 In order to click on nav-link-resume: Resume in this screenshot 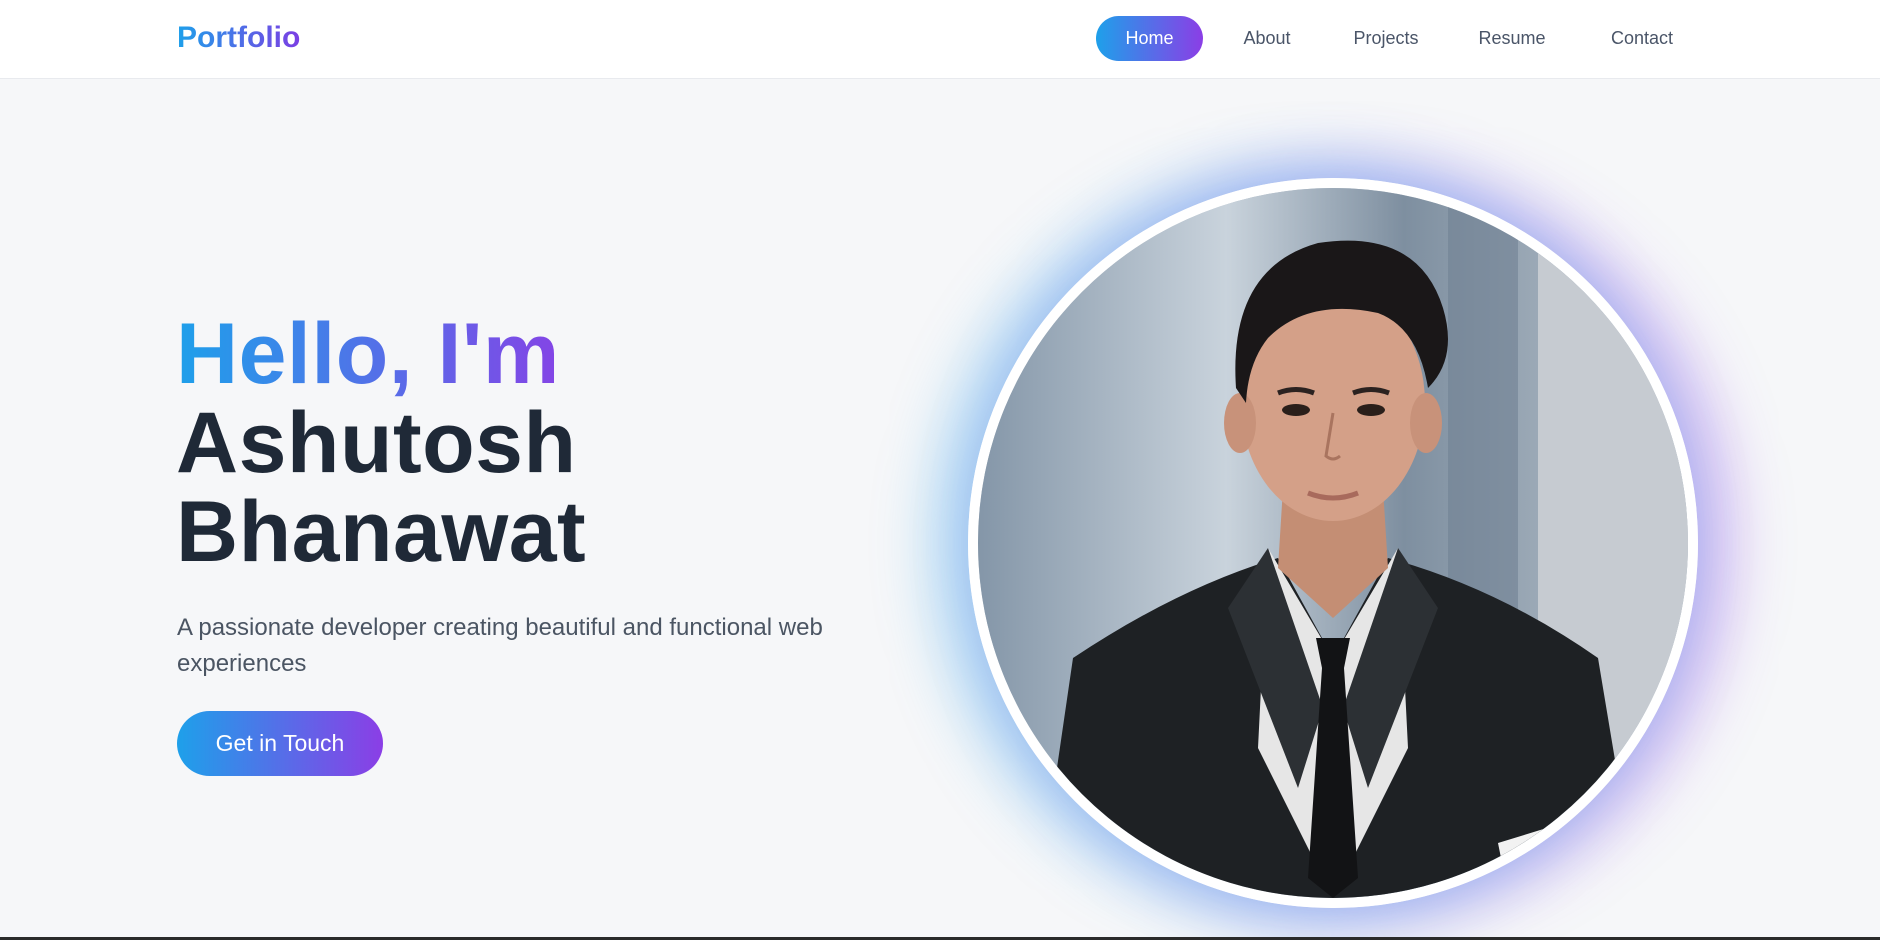, I will do `click(1512, 38)`.